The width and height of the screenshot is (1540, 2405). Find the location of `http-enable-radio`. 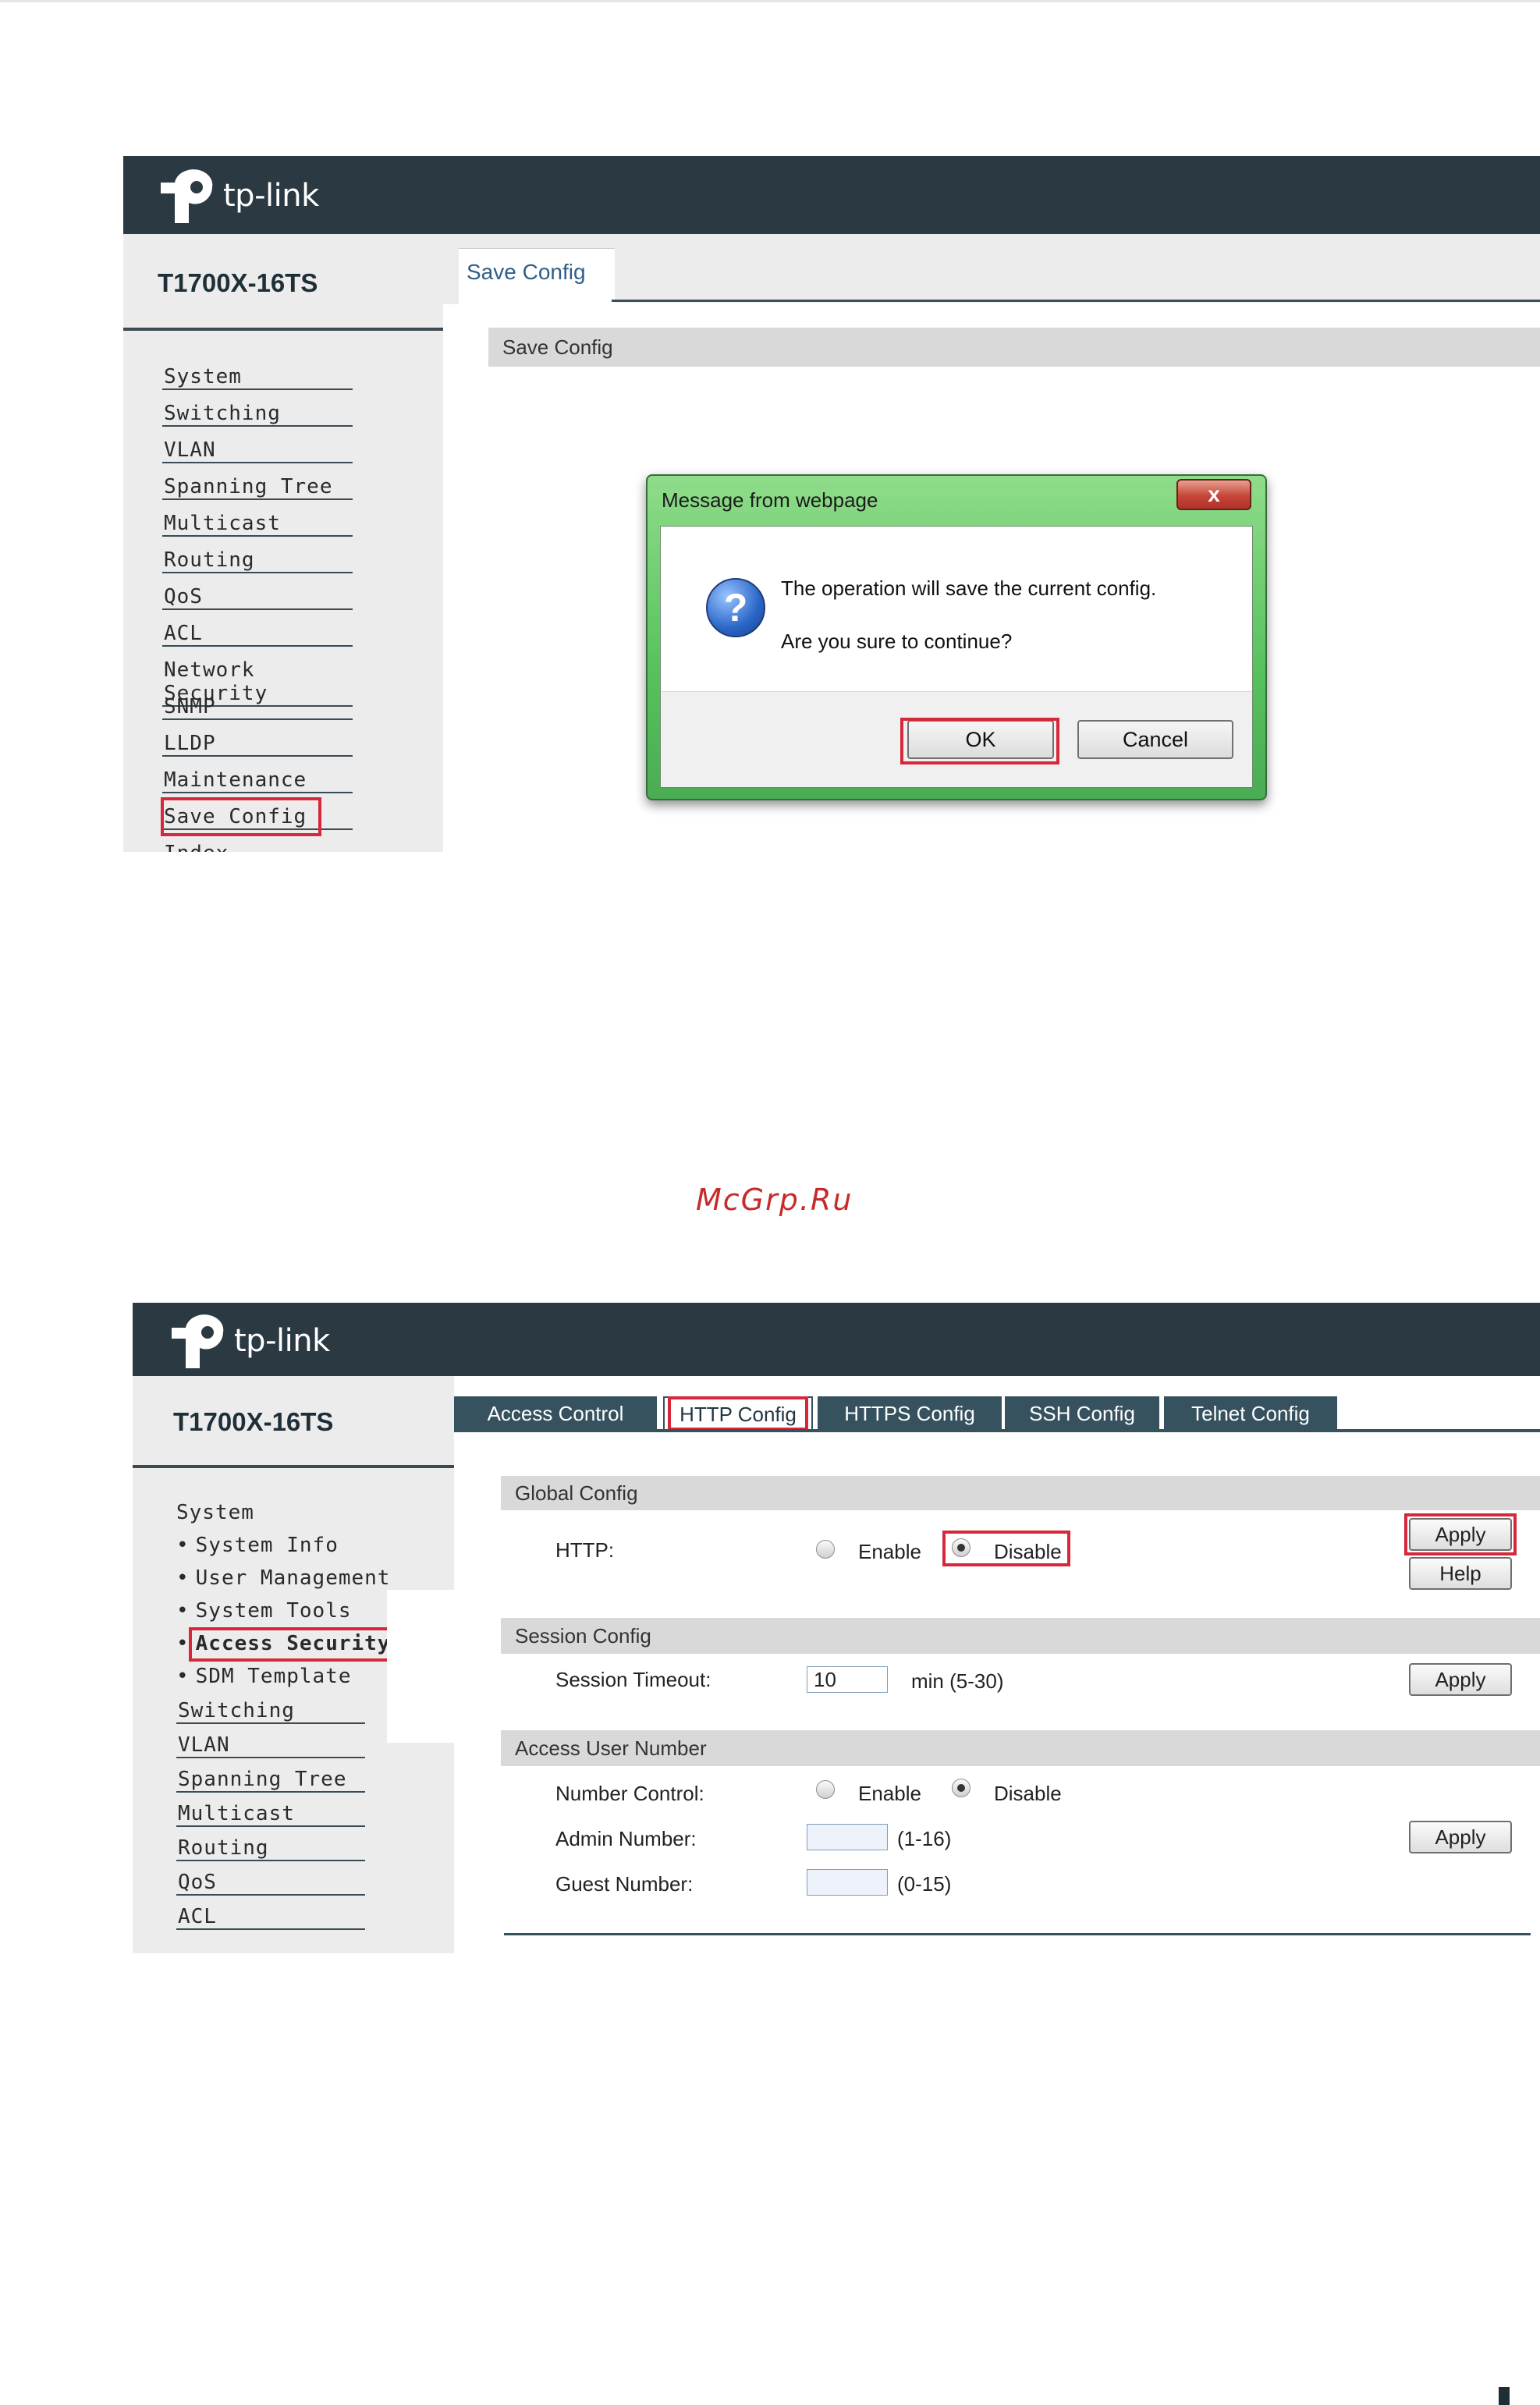

http-enable-radio is located at coordinates (825, 1549).